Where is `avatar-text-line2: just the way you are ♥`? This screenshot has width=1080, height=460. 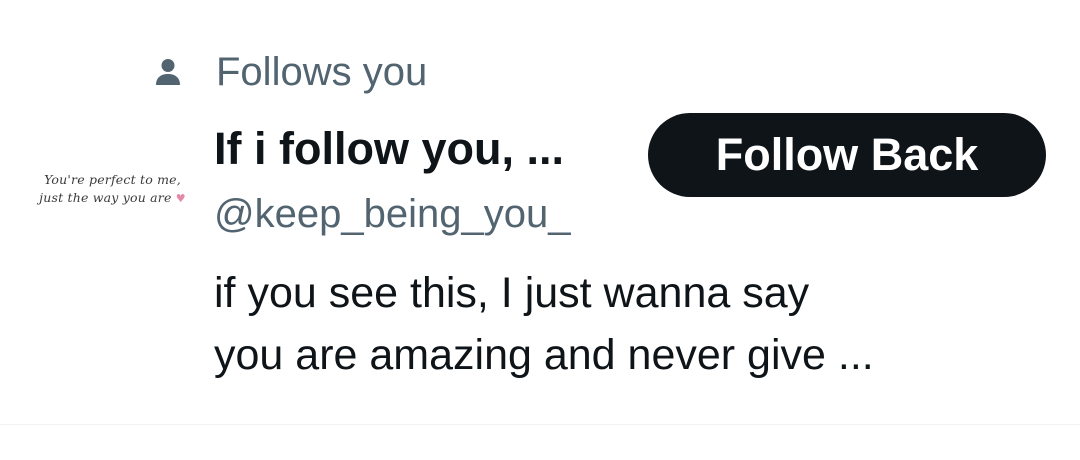 avatar-text-line2: just the way you are ♥ is located at coordinates (112, 197).